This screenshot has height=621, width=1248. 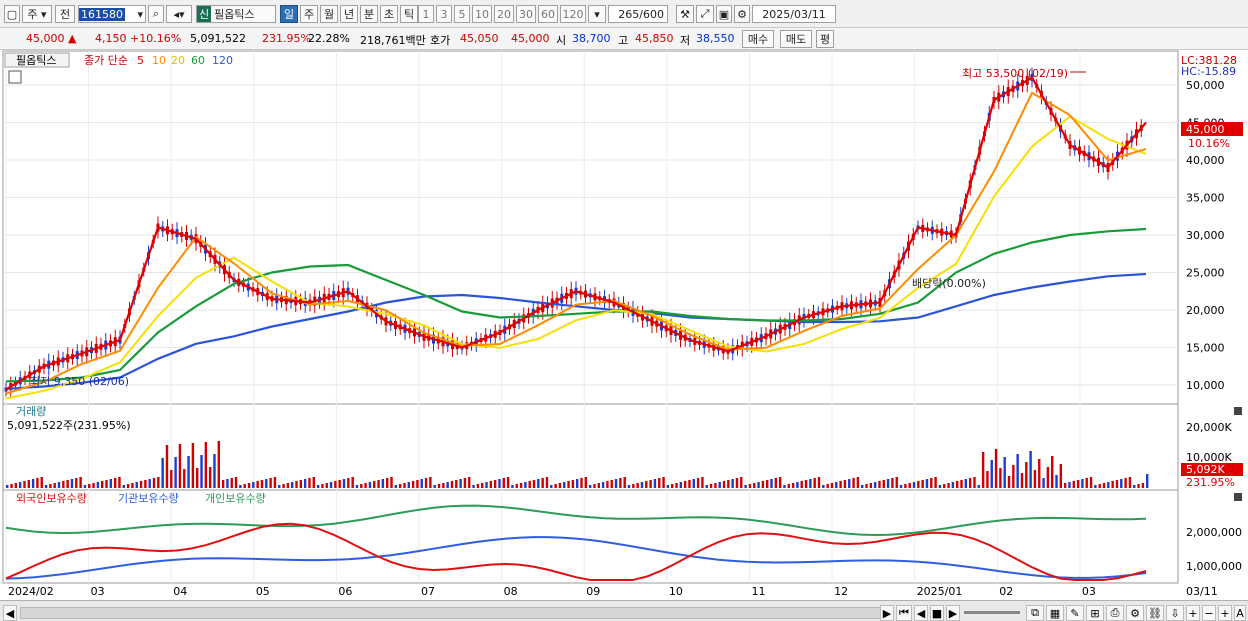 I want to click on interval-30: 30, so click(x=526, y=14).